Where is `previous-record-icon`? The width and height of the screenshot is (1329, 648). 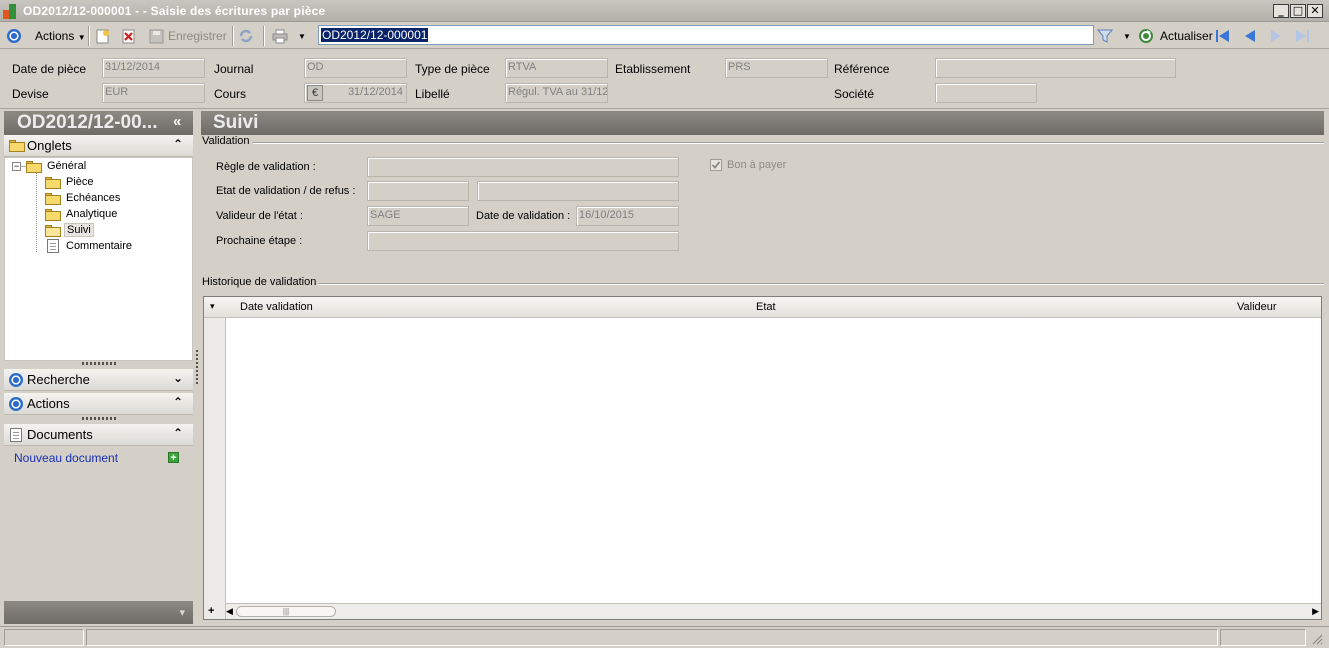
previous-record-icon is located at coordinates (1250, 36).